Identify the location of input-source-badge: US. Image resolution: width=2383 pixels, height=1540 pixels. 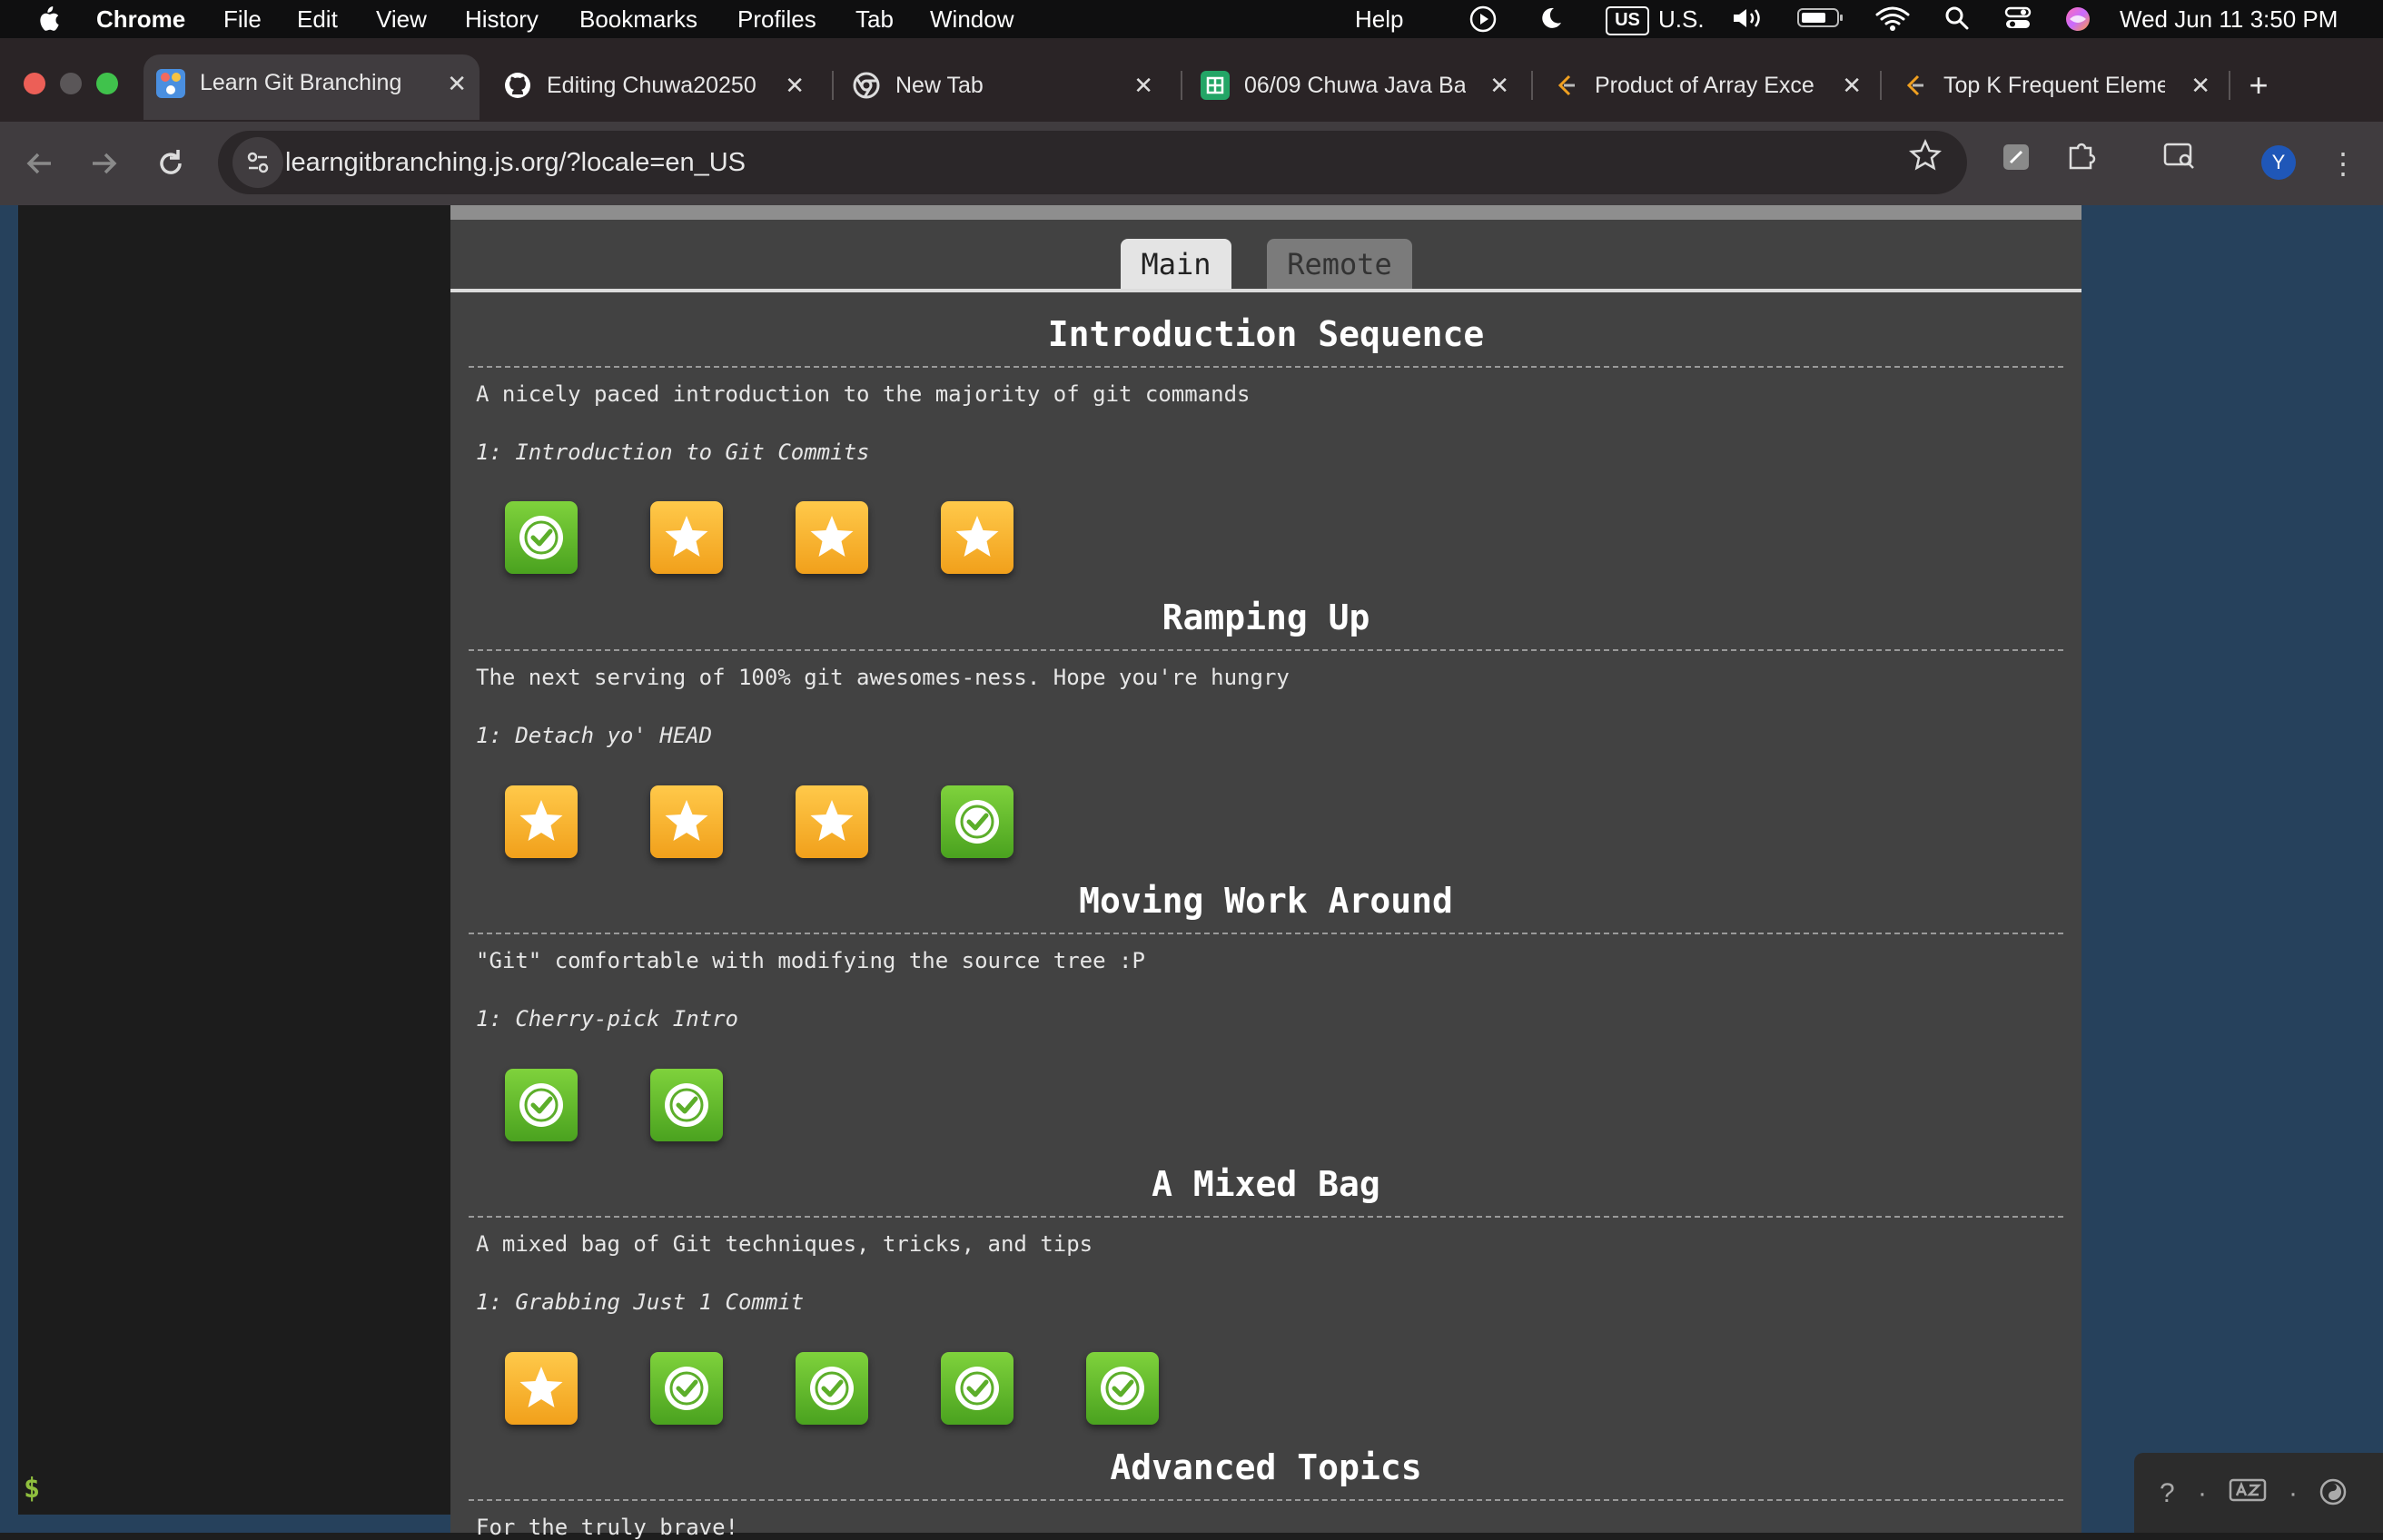
(1627, 20).